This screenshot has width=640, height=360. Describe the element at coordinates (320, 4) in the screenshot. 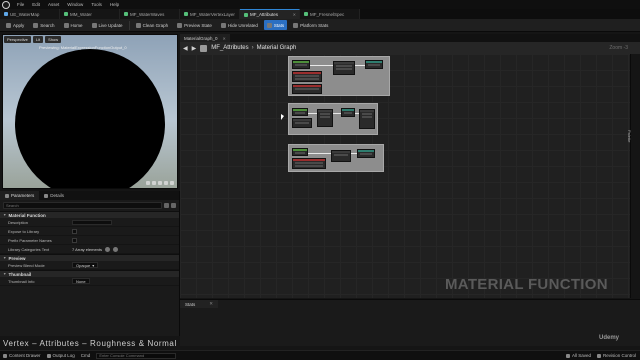

I see `menu-bar: File Edit Asset Window Tools Help` at that location.